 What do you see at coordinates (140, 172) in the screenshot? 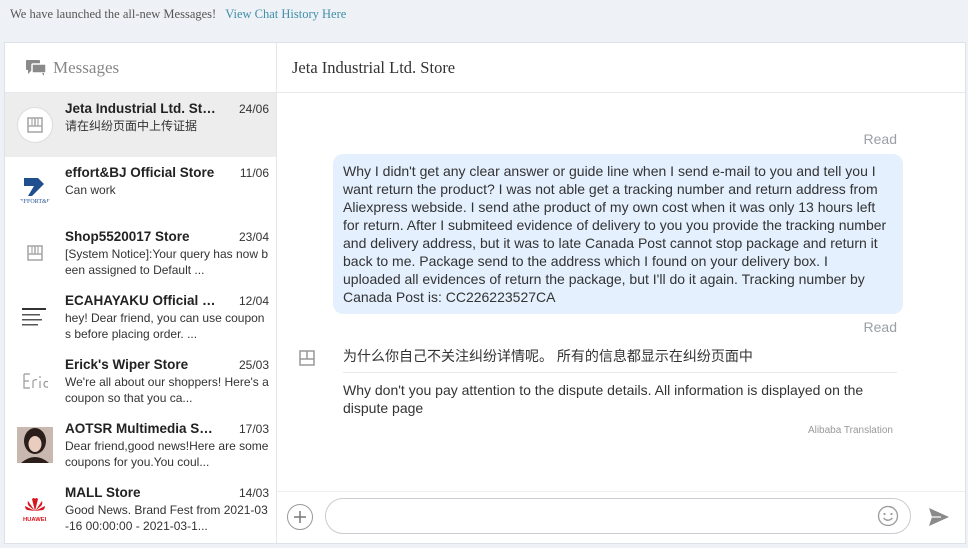
I see `conversation-name: effort&BJ Official Store` at bounding box center [140, 172].